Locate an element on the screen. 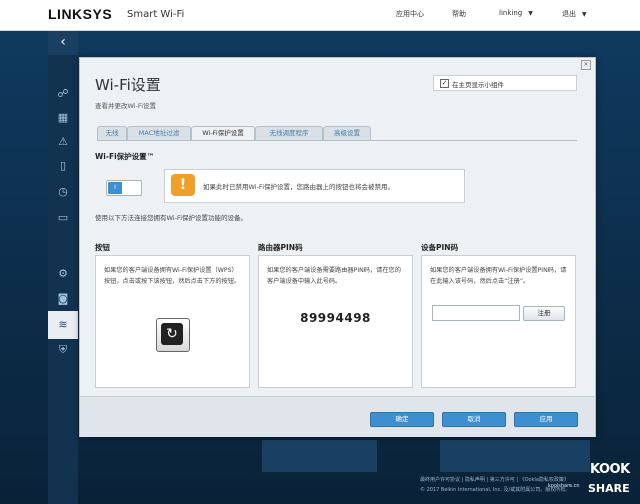 This screenshot has width=640, height=504. router-pin-value: 89994498 is located at coordinates (335, 318).